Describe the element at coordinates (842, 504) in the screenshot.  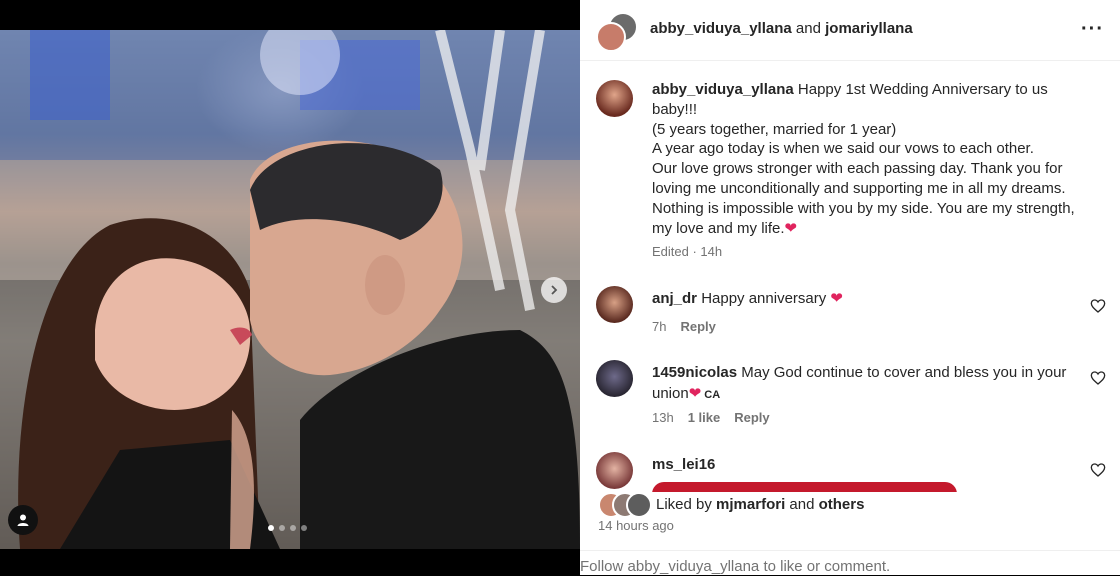
I see `likes-others: others` at that location.